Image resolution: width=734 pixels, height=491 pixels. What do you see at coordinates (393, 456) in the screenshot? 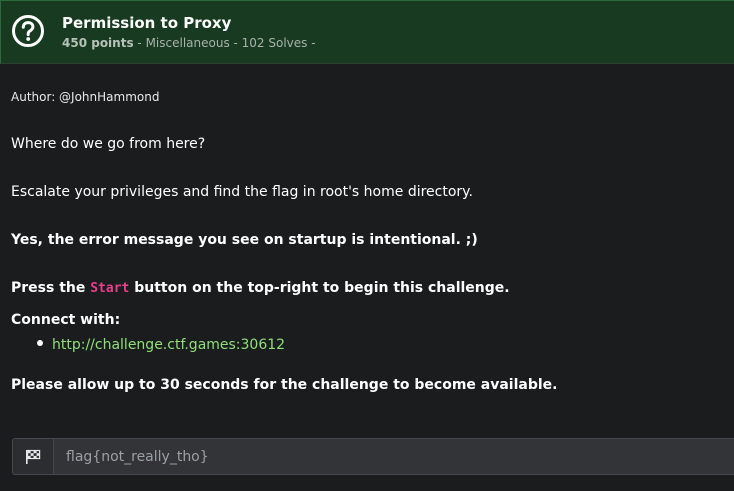
I see `flag-input` at bounding box center [393, 456].